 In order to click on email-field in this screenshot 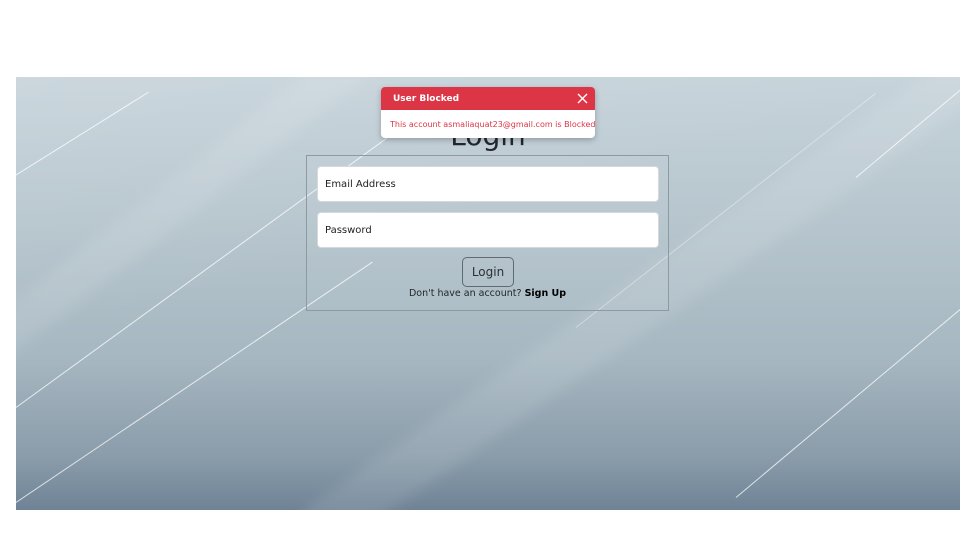, I will do `click(488, 184)`.